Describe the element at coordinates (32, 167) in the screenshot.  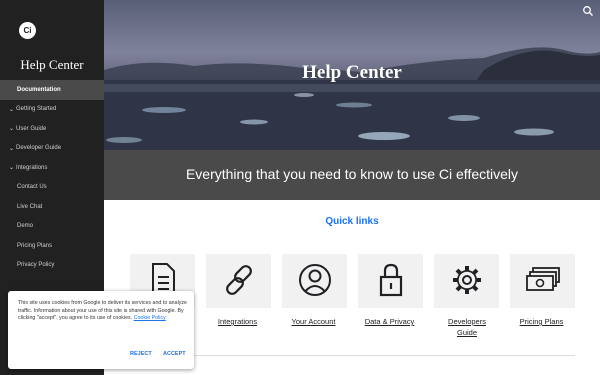
I see `sidebar-item-label: Integrations` at that location.